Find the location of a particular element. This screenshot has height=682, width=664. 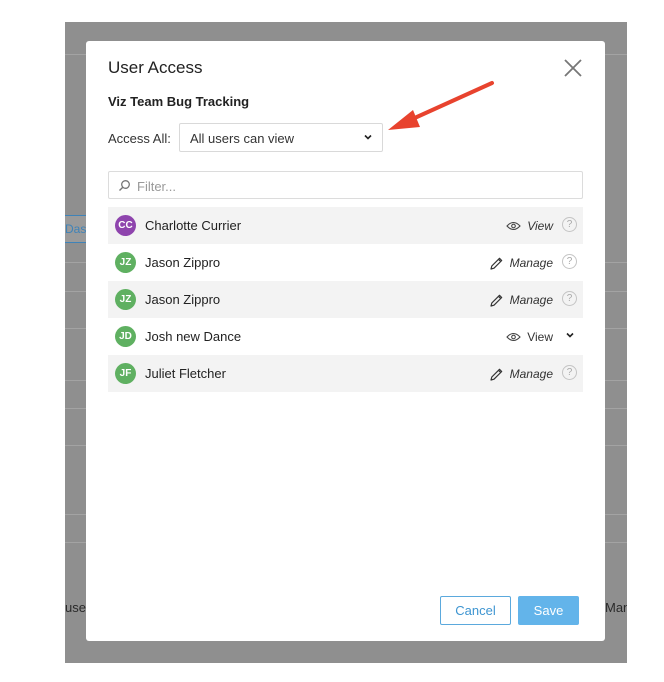

close-icon is located at coordinates (573, 68).